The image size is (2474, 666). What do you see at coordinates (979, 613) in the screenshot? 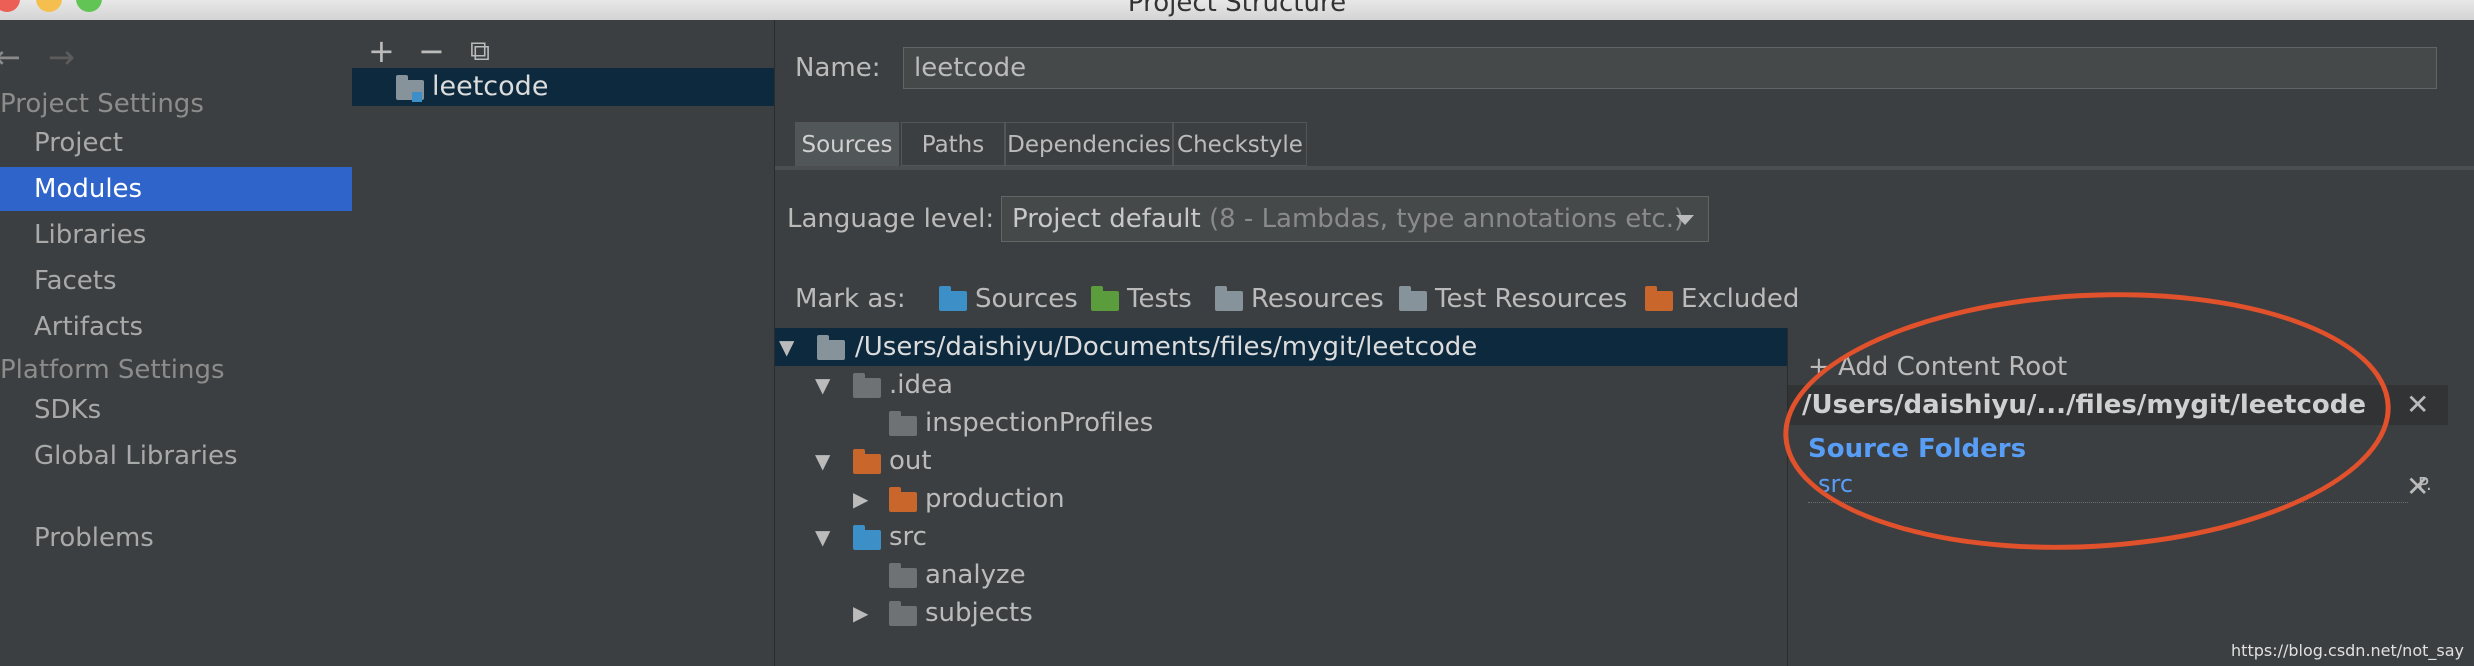
I see `tree-label: subjects` at bounding box center [979, 613].